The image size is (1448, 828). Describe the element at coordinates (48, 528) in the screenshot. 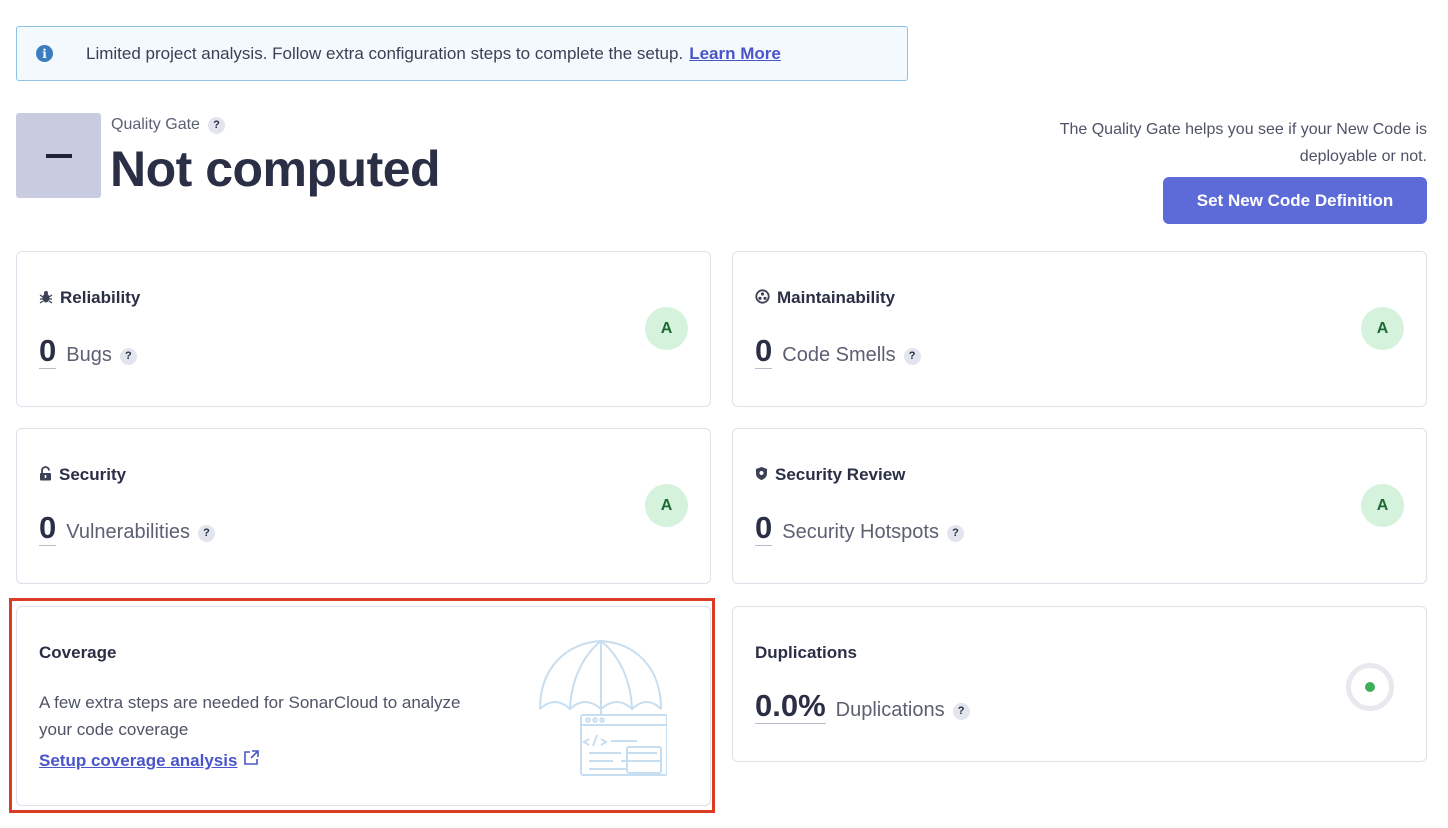

I see `vulnerabilities-count: 0` at that location.